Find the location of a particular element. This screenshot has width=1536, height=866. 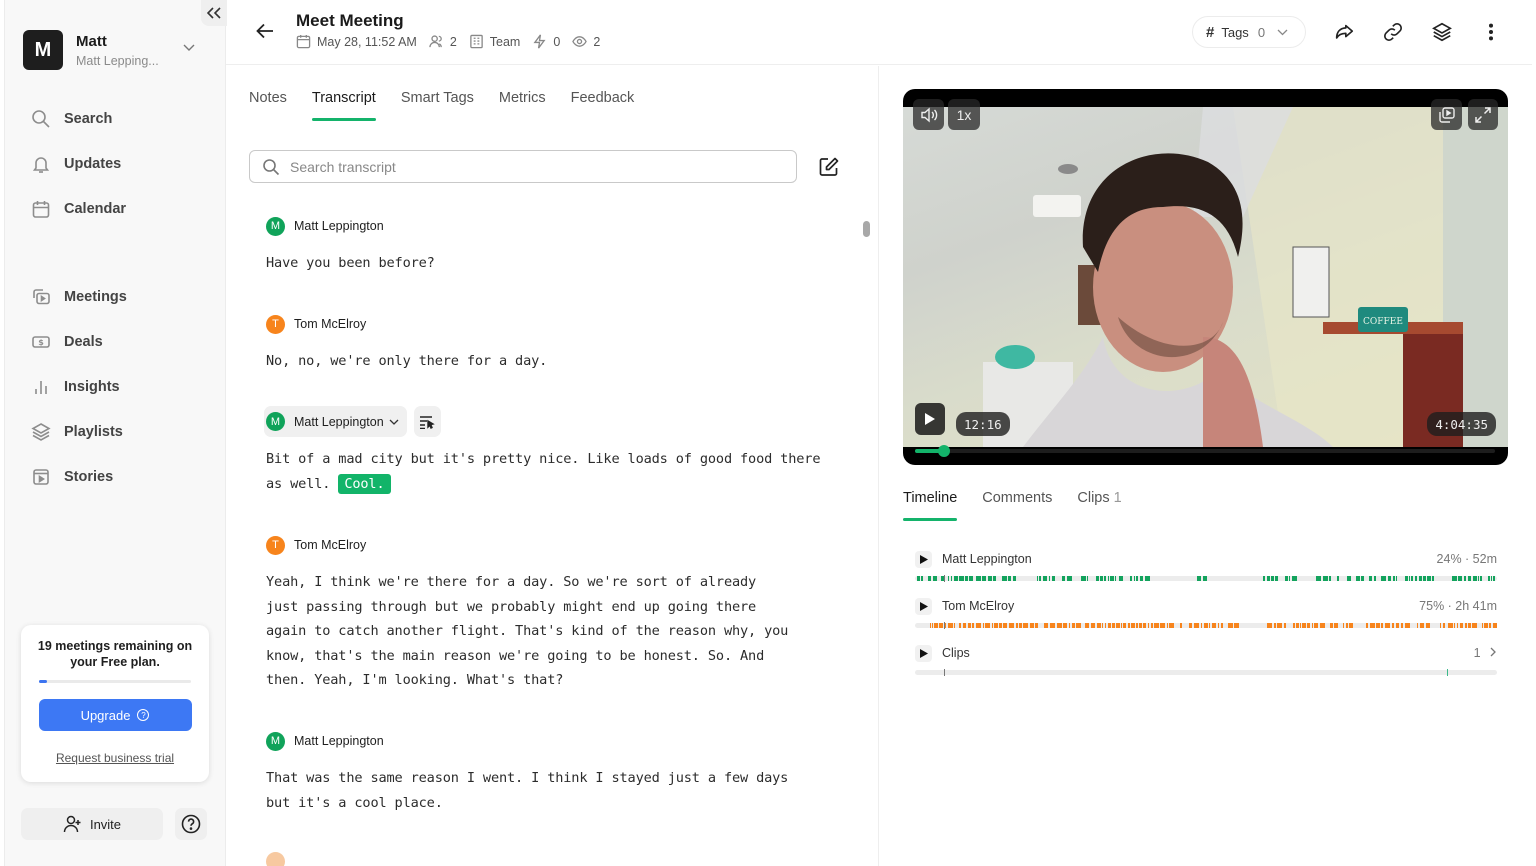

copy-link-button is located at coordinates (1393, 32).